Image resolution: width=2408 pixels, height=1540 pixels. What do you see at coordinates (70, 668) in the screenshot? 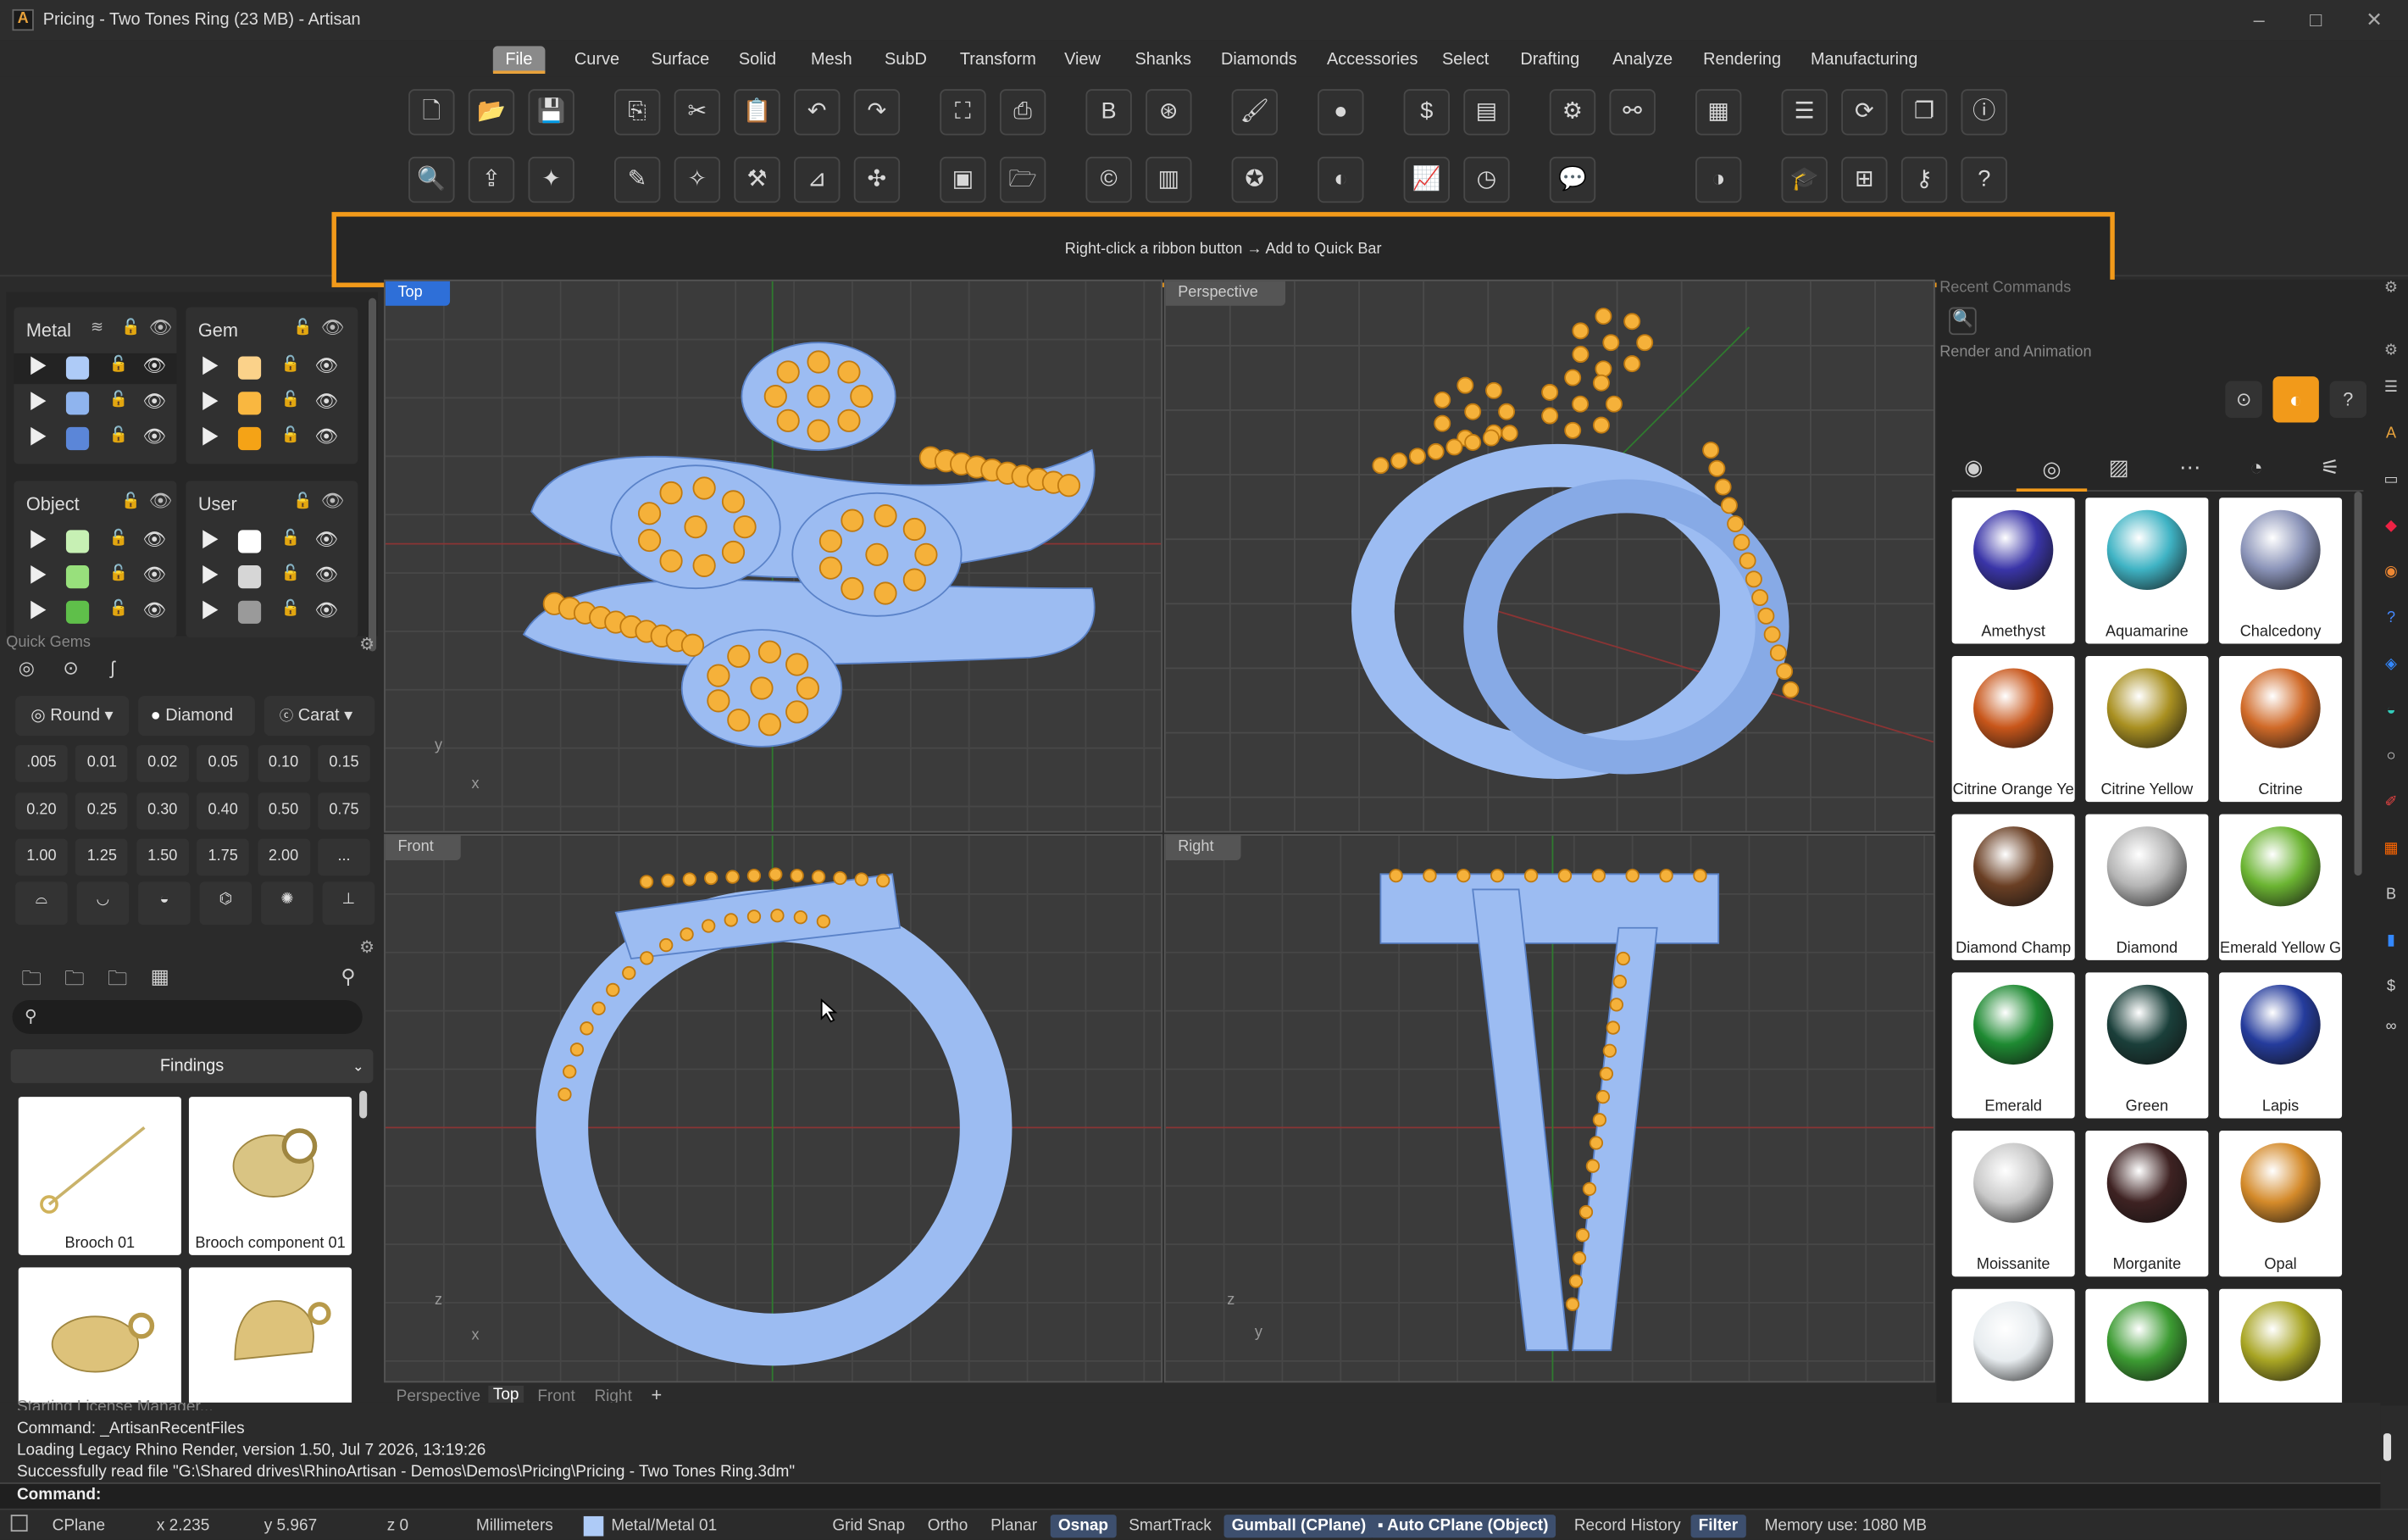
I see `gem-setting-icon: ⊙` at bounding box center [70, 668].